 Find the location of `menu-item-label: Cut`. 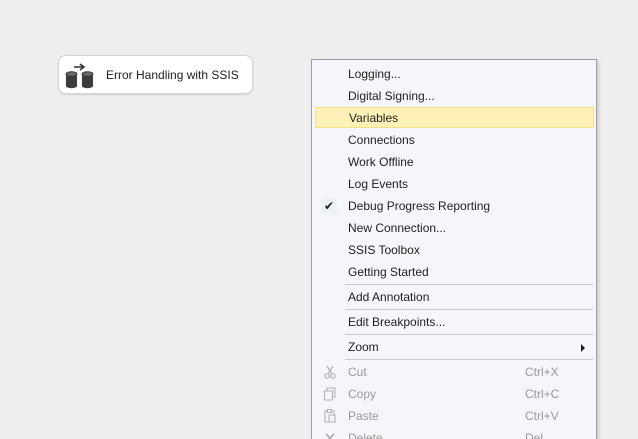

menu-item-label: Cut is located at coordinates (357, 372).